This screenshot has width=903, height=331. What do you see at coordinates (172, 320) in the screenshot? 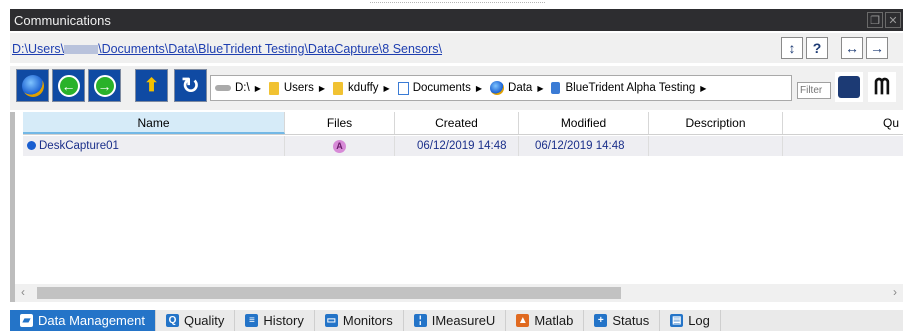
I see `quality-icon: Q` at bounding box center [172, 320].